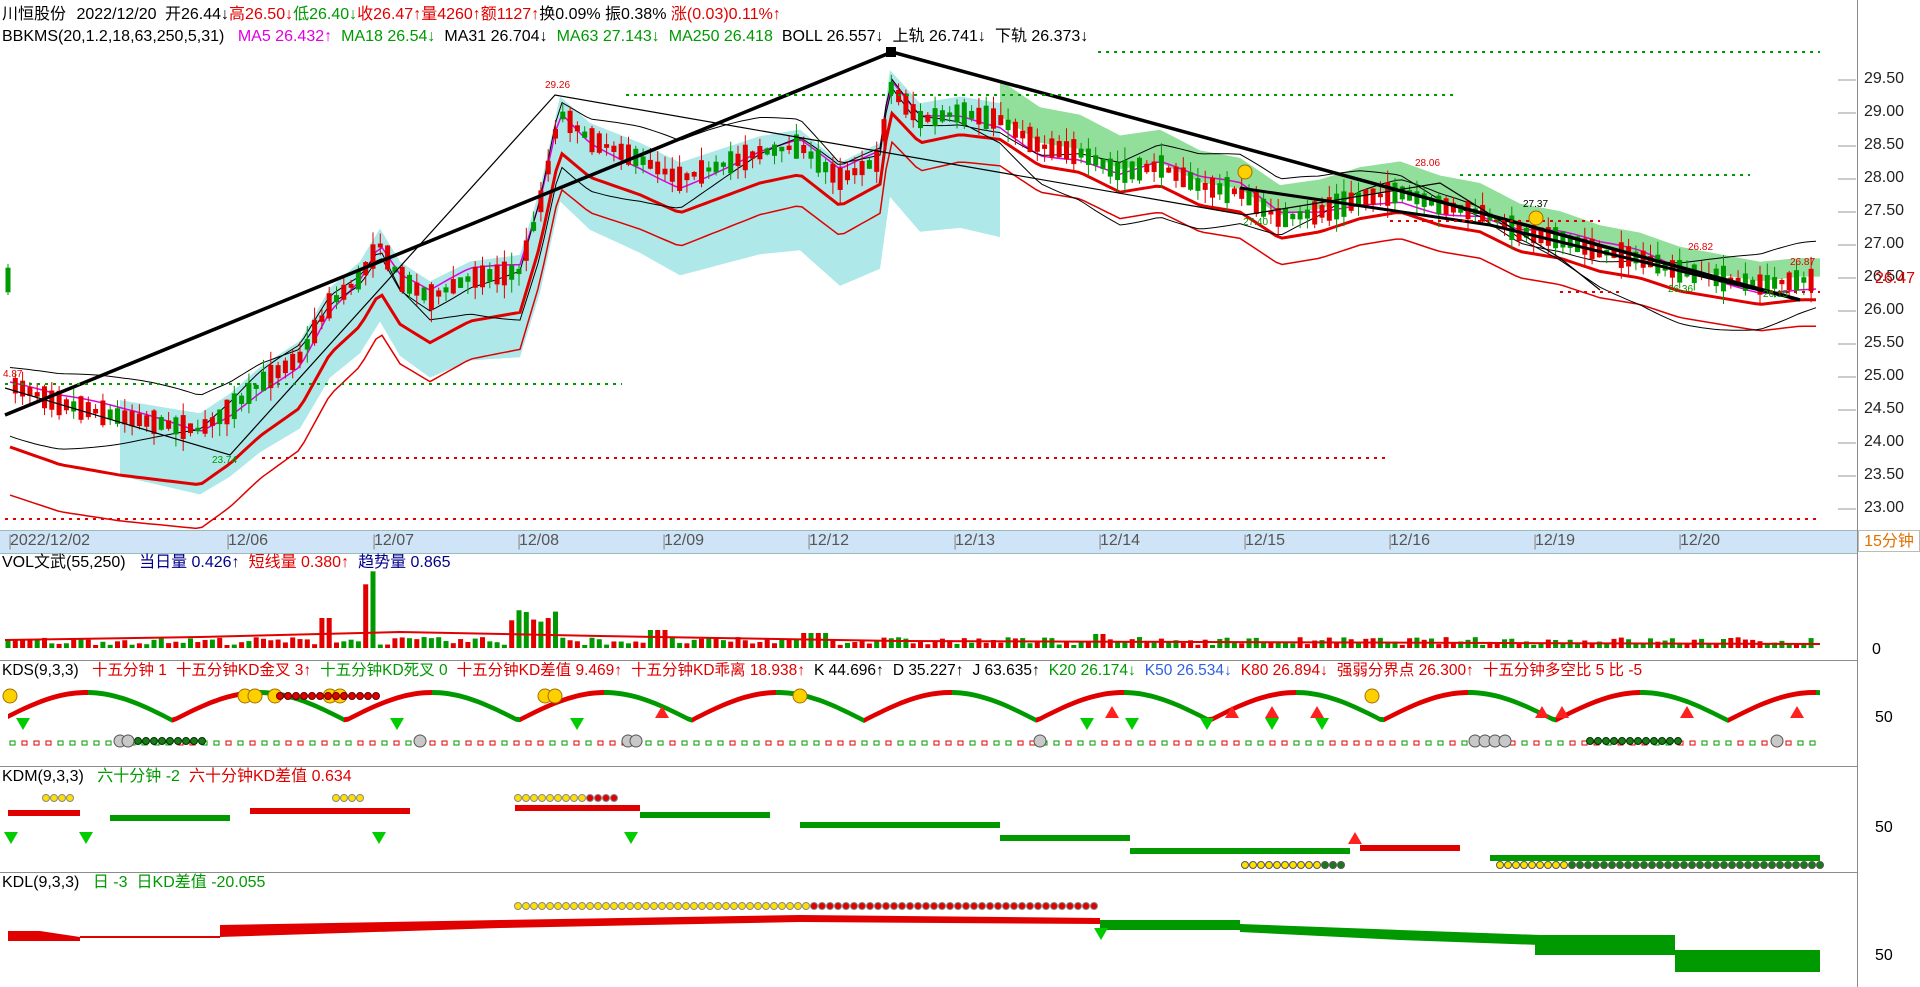 This screenshot has height=987, width=1920. I want to click on kds-name: KDS(9,3,3), so click(40, 670).